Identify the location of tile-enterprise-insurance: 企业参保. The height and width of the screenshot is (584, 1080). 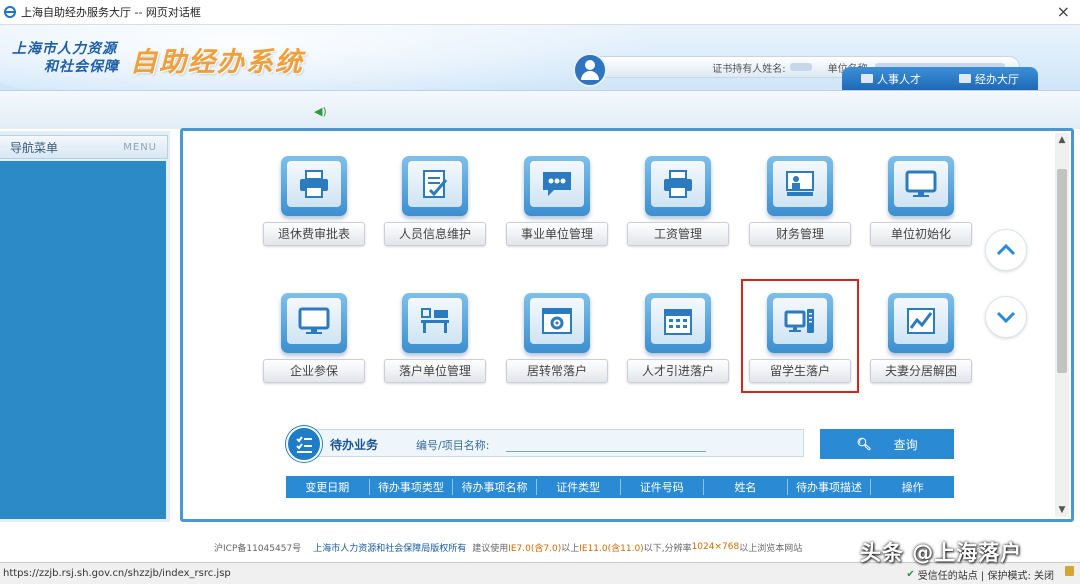
(315, 339).